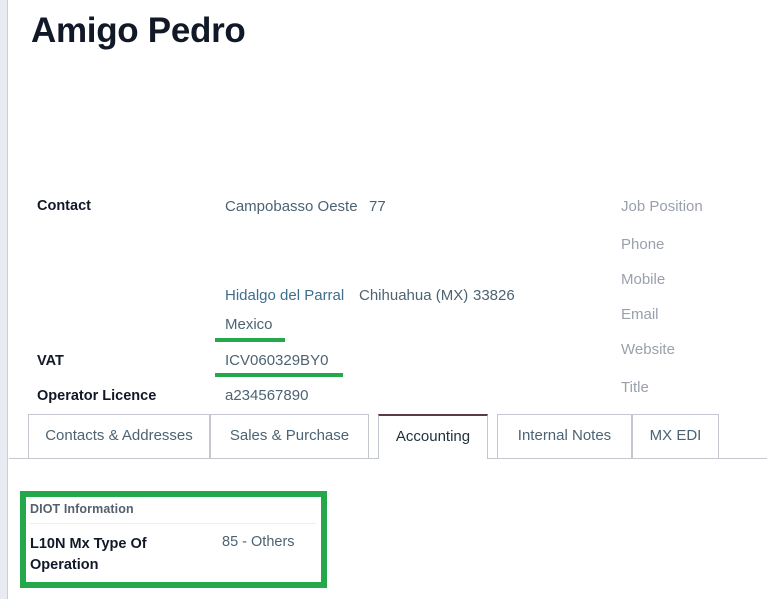  I want to click on phone-field: Phone, so click(642, 244).